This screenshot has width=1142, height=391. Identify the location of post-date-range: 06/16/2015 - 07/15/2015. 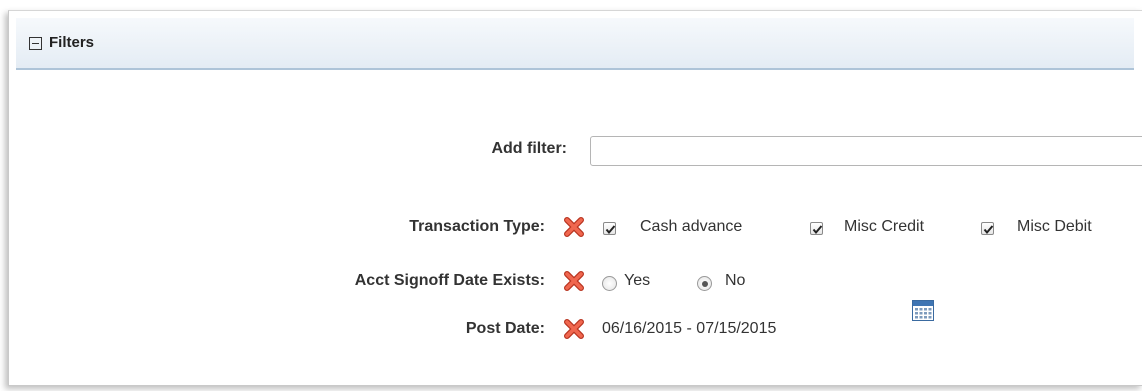
(689, 329).